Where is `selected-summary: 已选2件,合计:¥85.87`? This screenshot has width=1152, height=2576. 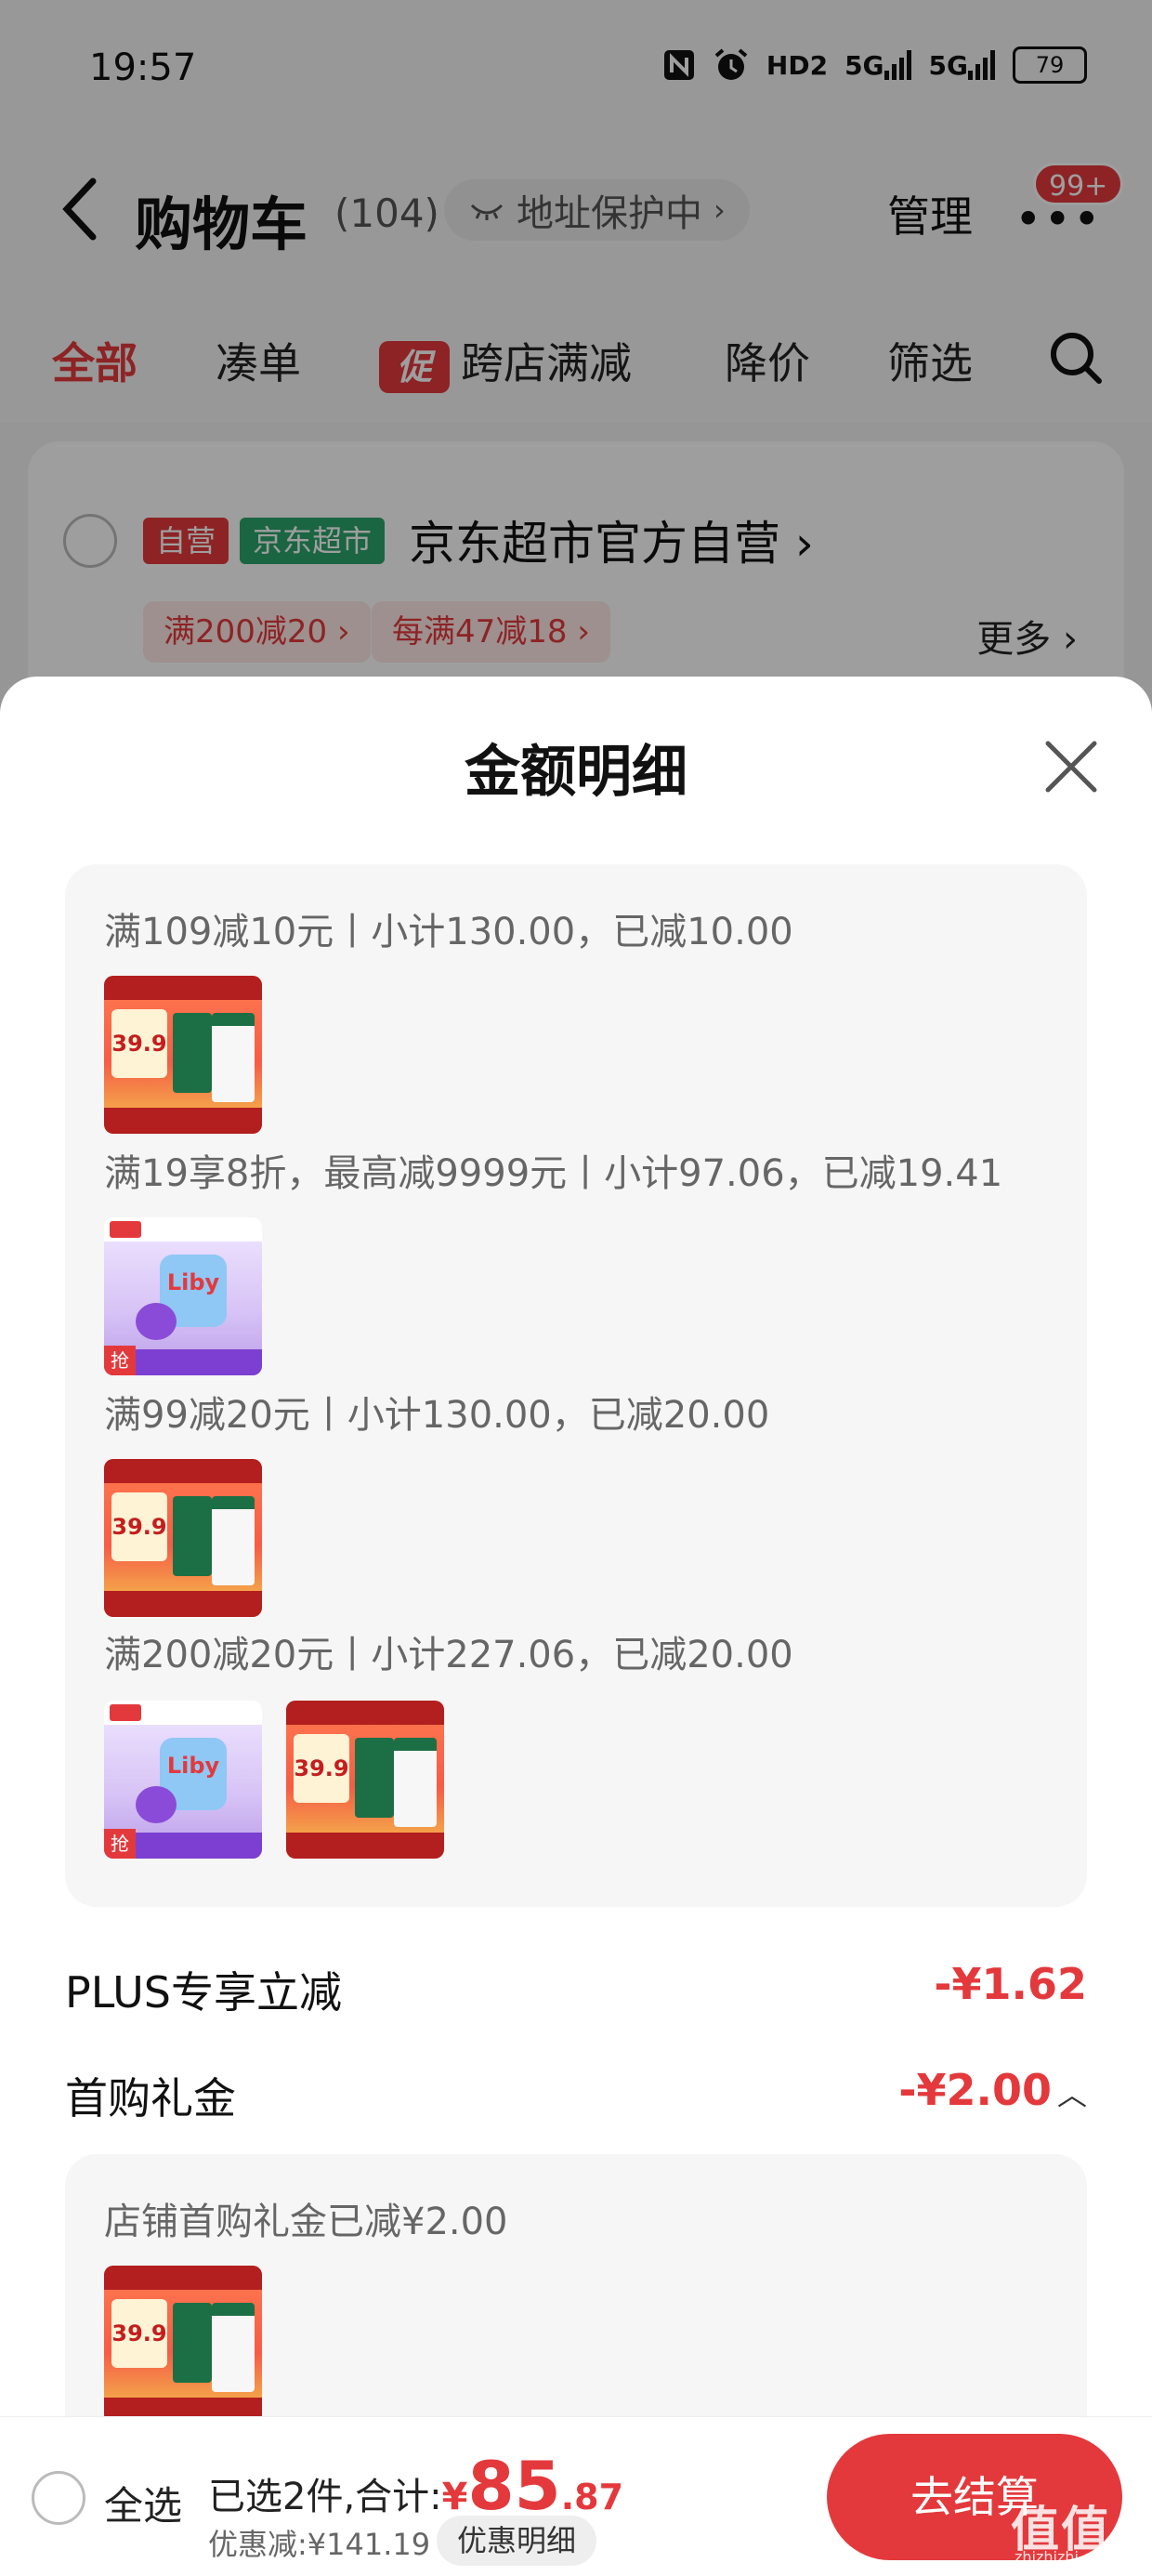 selected-summary: 已选2件,合计:¥85.87 is located at coordinates (415, 2486).